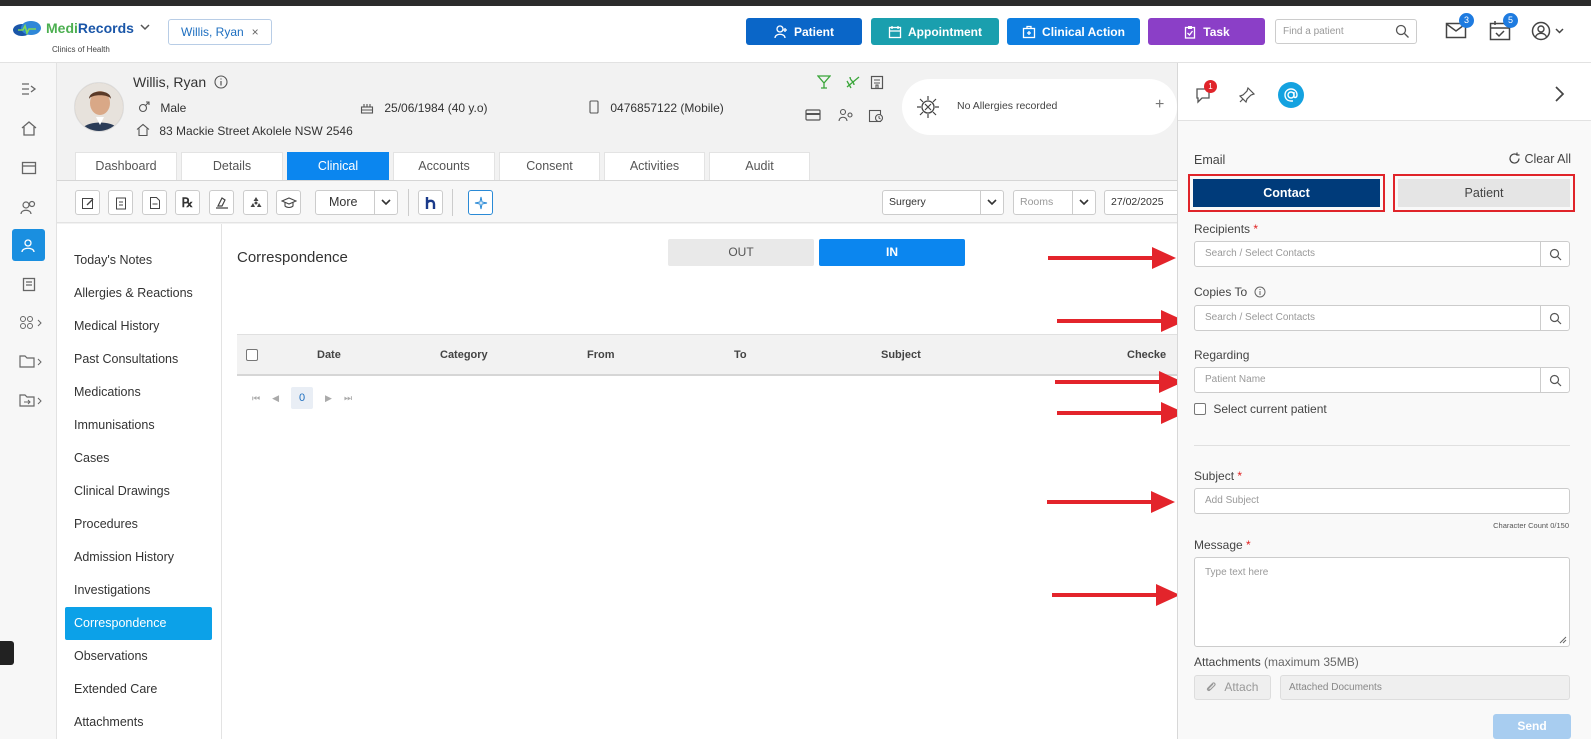 This screenshot has width=1591, height=739. Describe the element at coordinates (138, 524) in the screenshot. I see `nav-procedures: Procedures` at that location.